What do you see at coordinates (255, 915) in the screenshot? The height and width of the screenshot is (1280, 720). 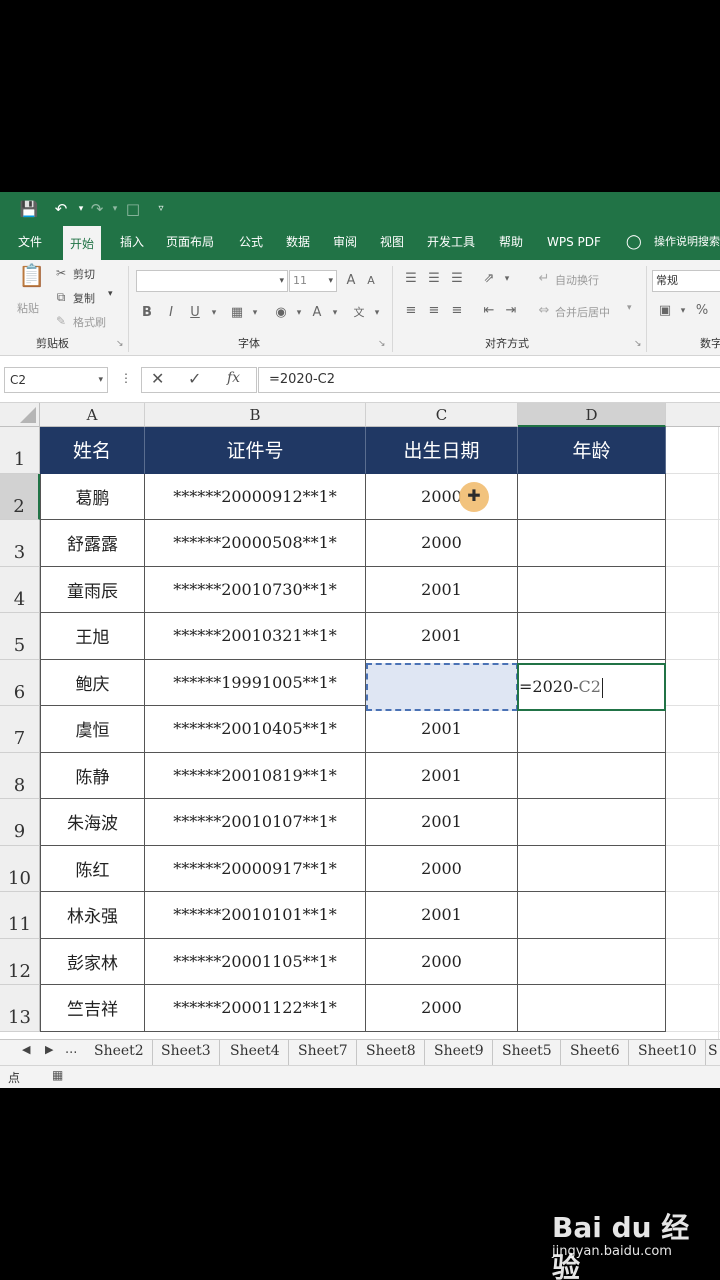 I see `table-cell-id: ******20010101**1*` at bounding box center [255, 915].